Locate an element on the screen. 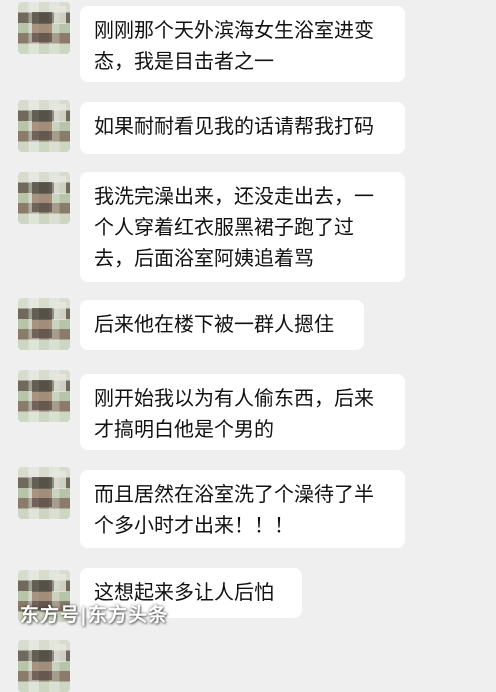  message-bubble: 后来他在楼下被一群人摁住 is located at coordinates (222, 325).